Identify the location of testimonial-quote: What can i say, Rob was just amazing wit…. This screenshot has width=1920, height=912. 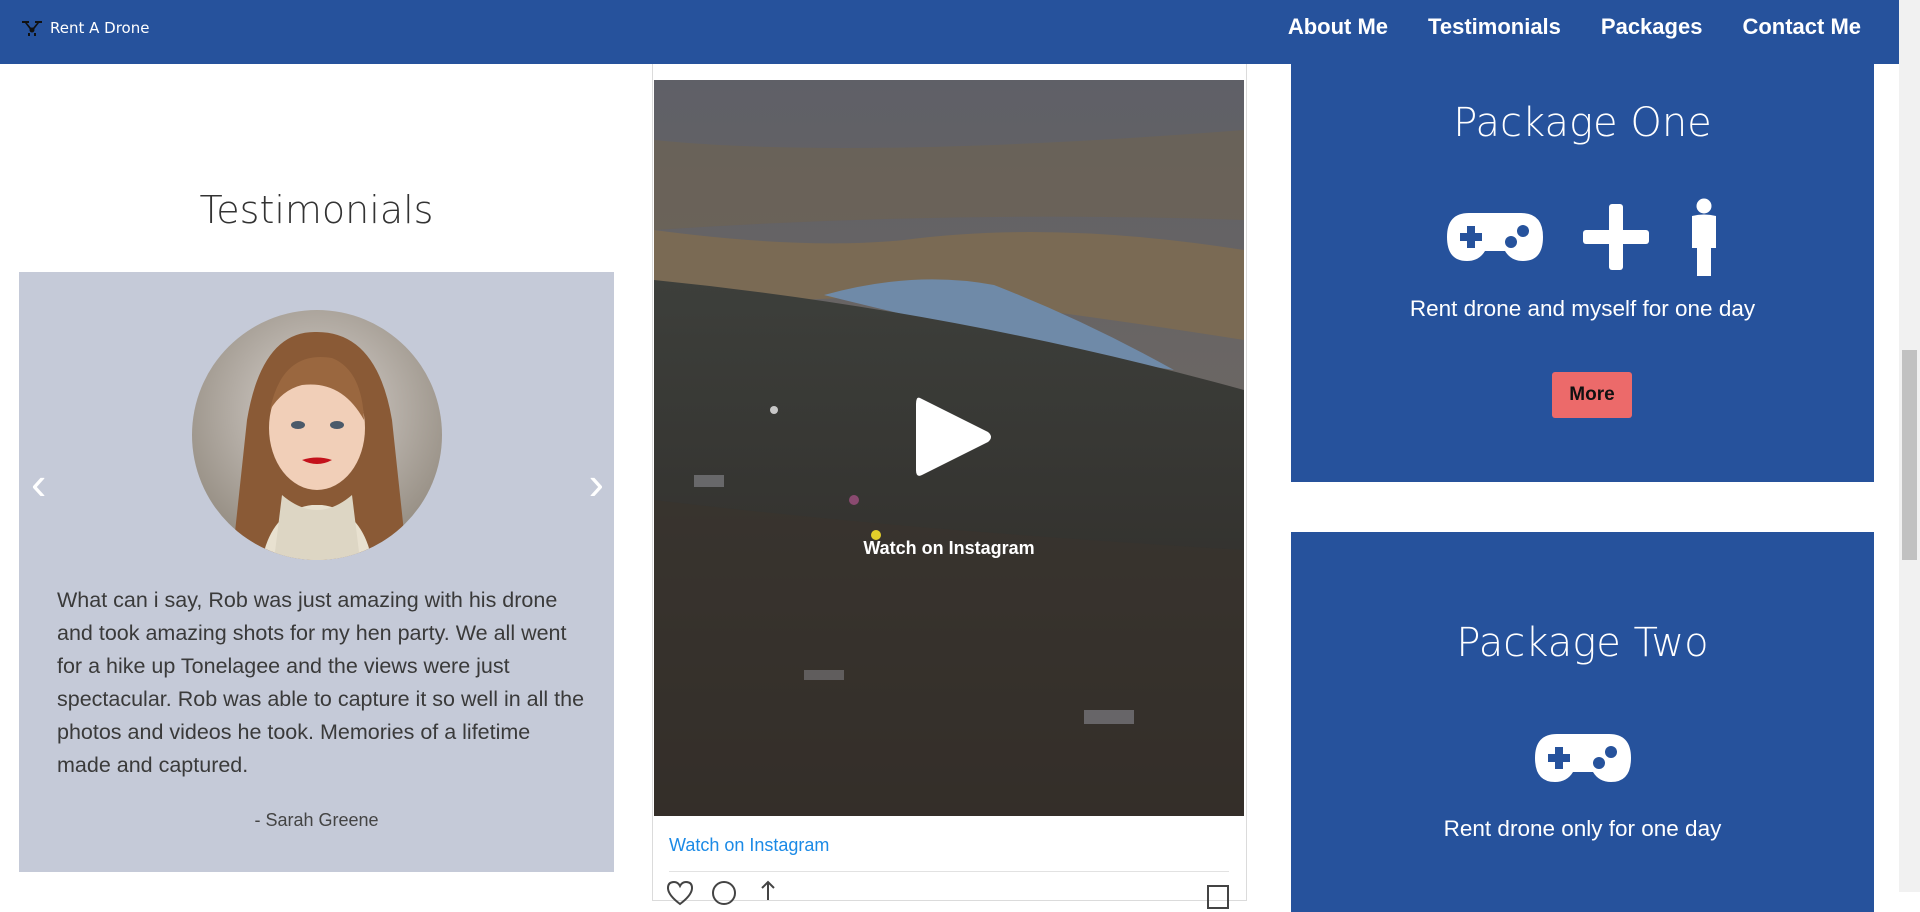
(321, 682).